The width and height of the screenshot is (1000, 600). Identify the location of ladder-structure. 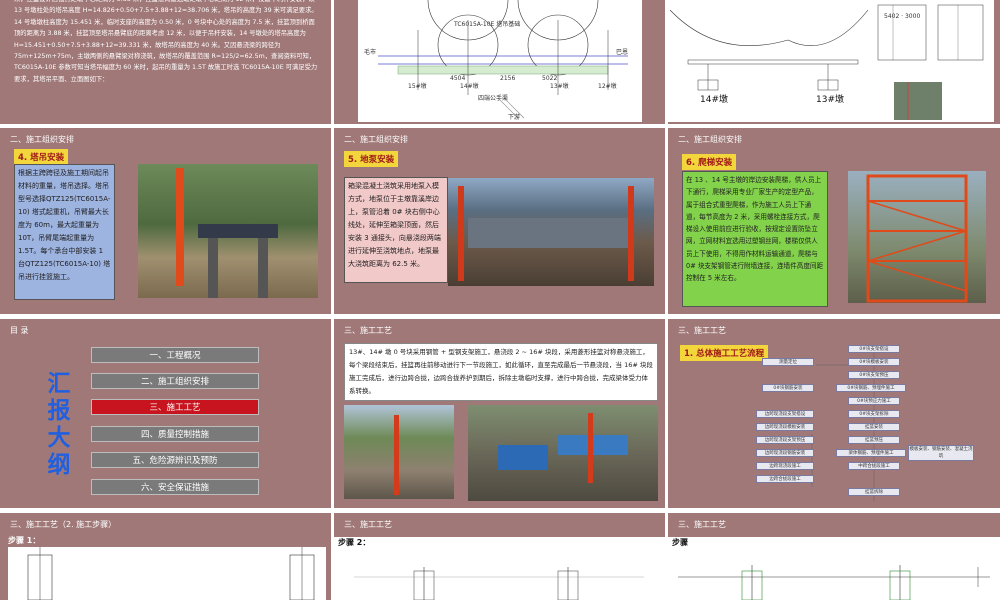
(917, 238).